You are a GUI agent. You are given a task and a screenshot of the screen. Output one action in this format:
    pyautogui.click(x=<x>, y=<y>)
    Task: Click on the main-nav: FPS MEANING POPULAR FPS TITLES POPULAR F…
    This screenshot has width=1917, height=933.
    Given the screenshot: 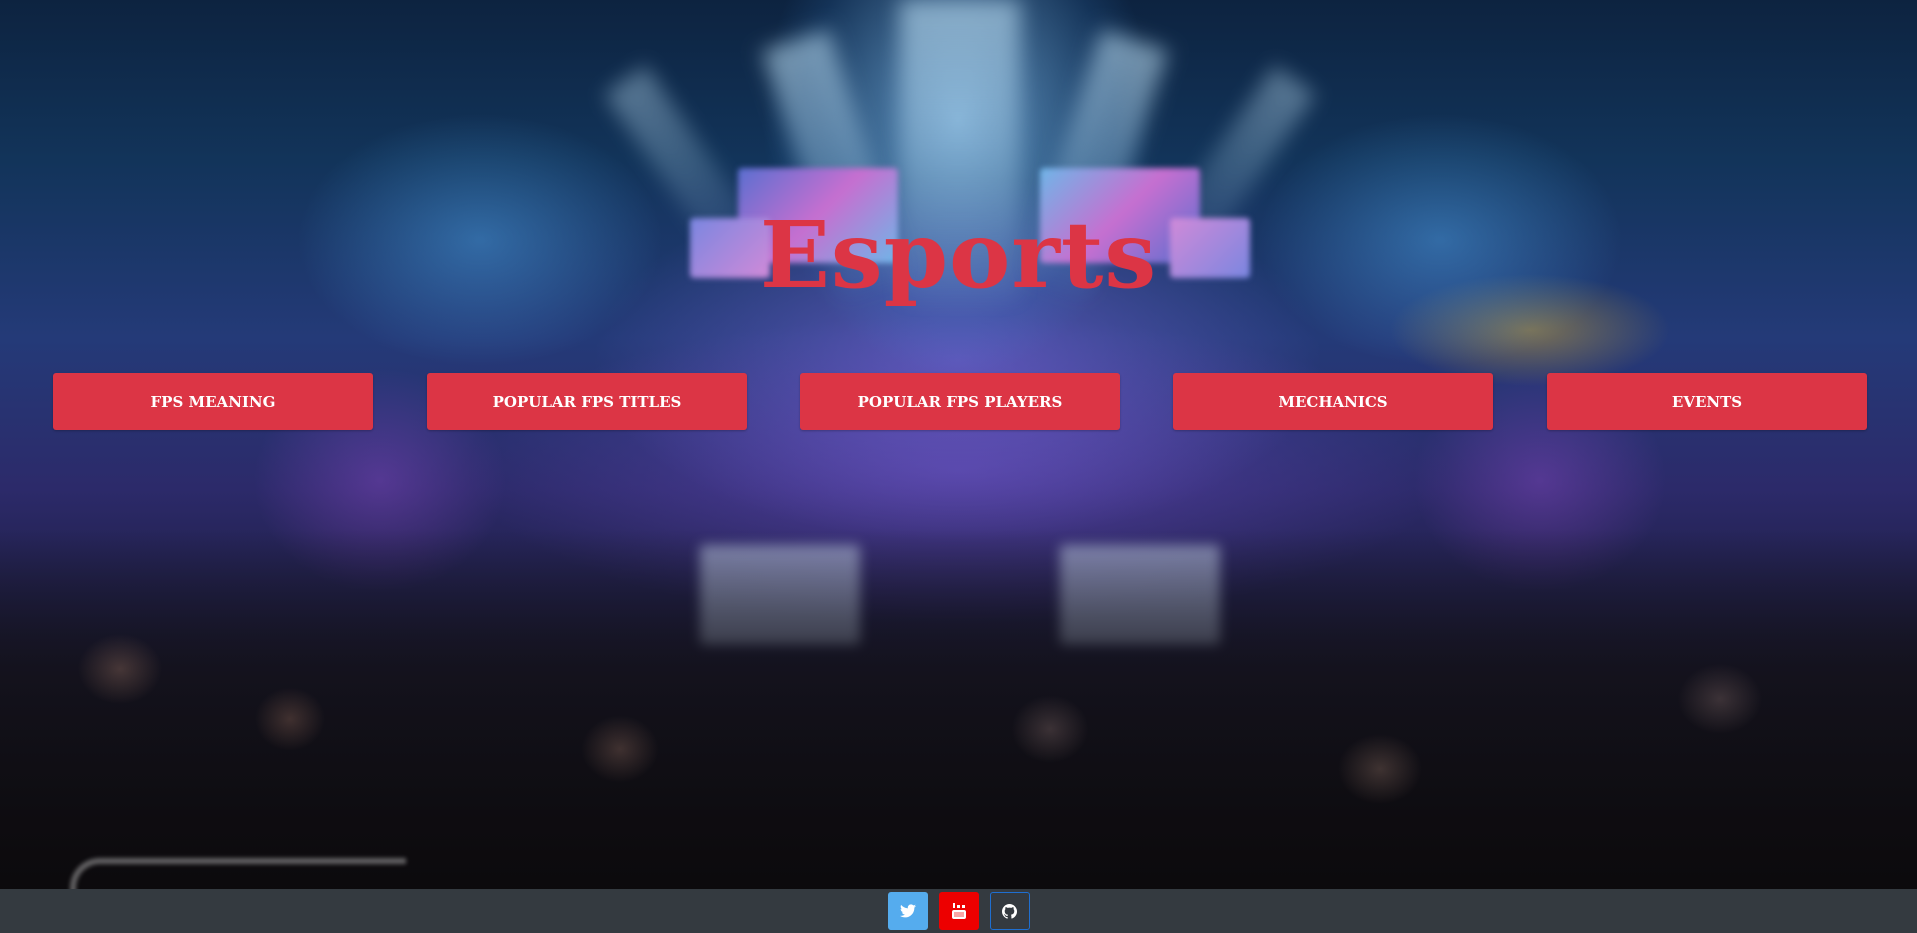 What is the action you would take?
    pyautogui.click(x=960, y=401)
    